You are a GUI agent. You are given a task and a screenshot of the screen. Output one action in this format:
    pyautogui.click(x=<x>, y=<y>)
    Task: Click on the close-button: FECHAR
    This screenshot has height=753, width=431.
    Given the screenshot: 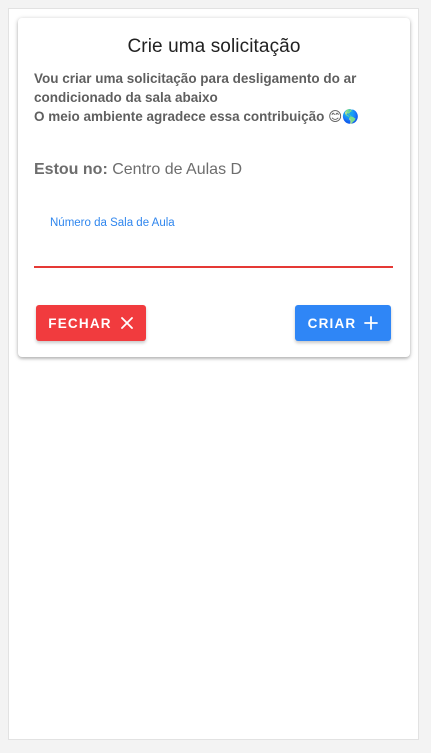 What is the action you would take?
    pyautogui.click(x=91, y=323)
    